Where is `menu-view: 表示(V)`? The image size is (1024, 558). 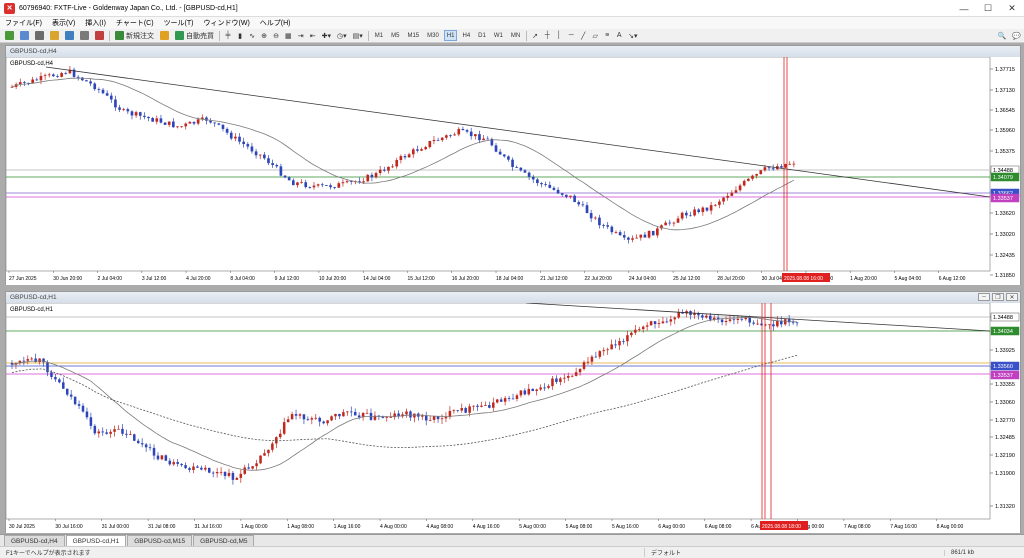 menu-view: 表示(V) is located at coordinates (63, 23).